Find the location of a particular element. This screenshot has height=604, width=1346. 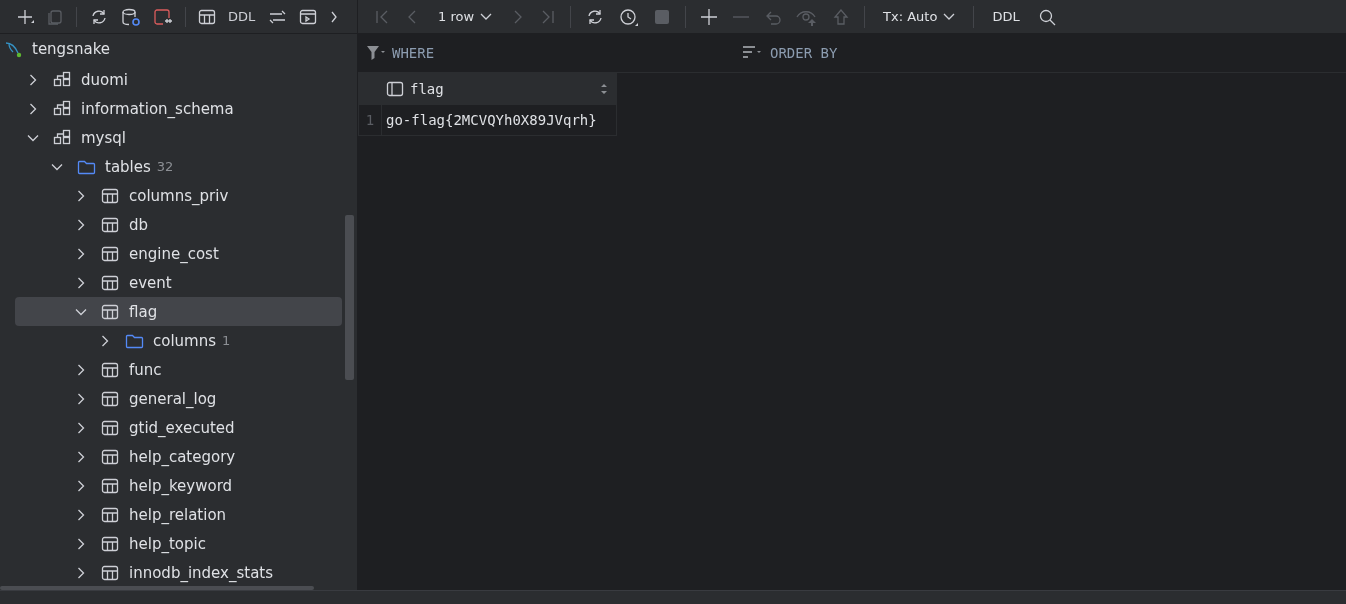

transaction-mode-dropdown: Tx: Auto is located at coordinates (919, 16).